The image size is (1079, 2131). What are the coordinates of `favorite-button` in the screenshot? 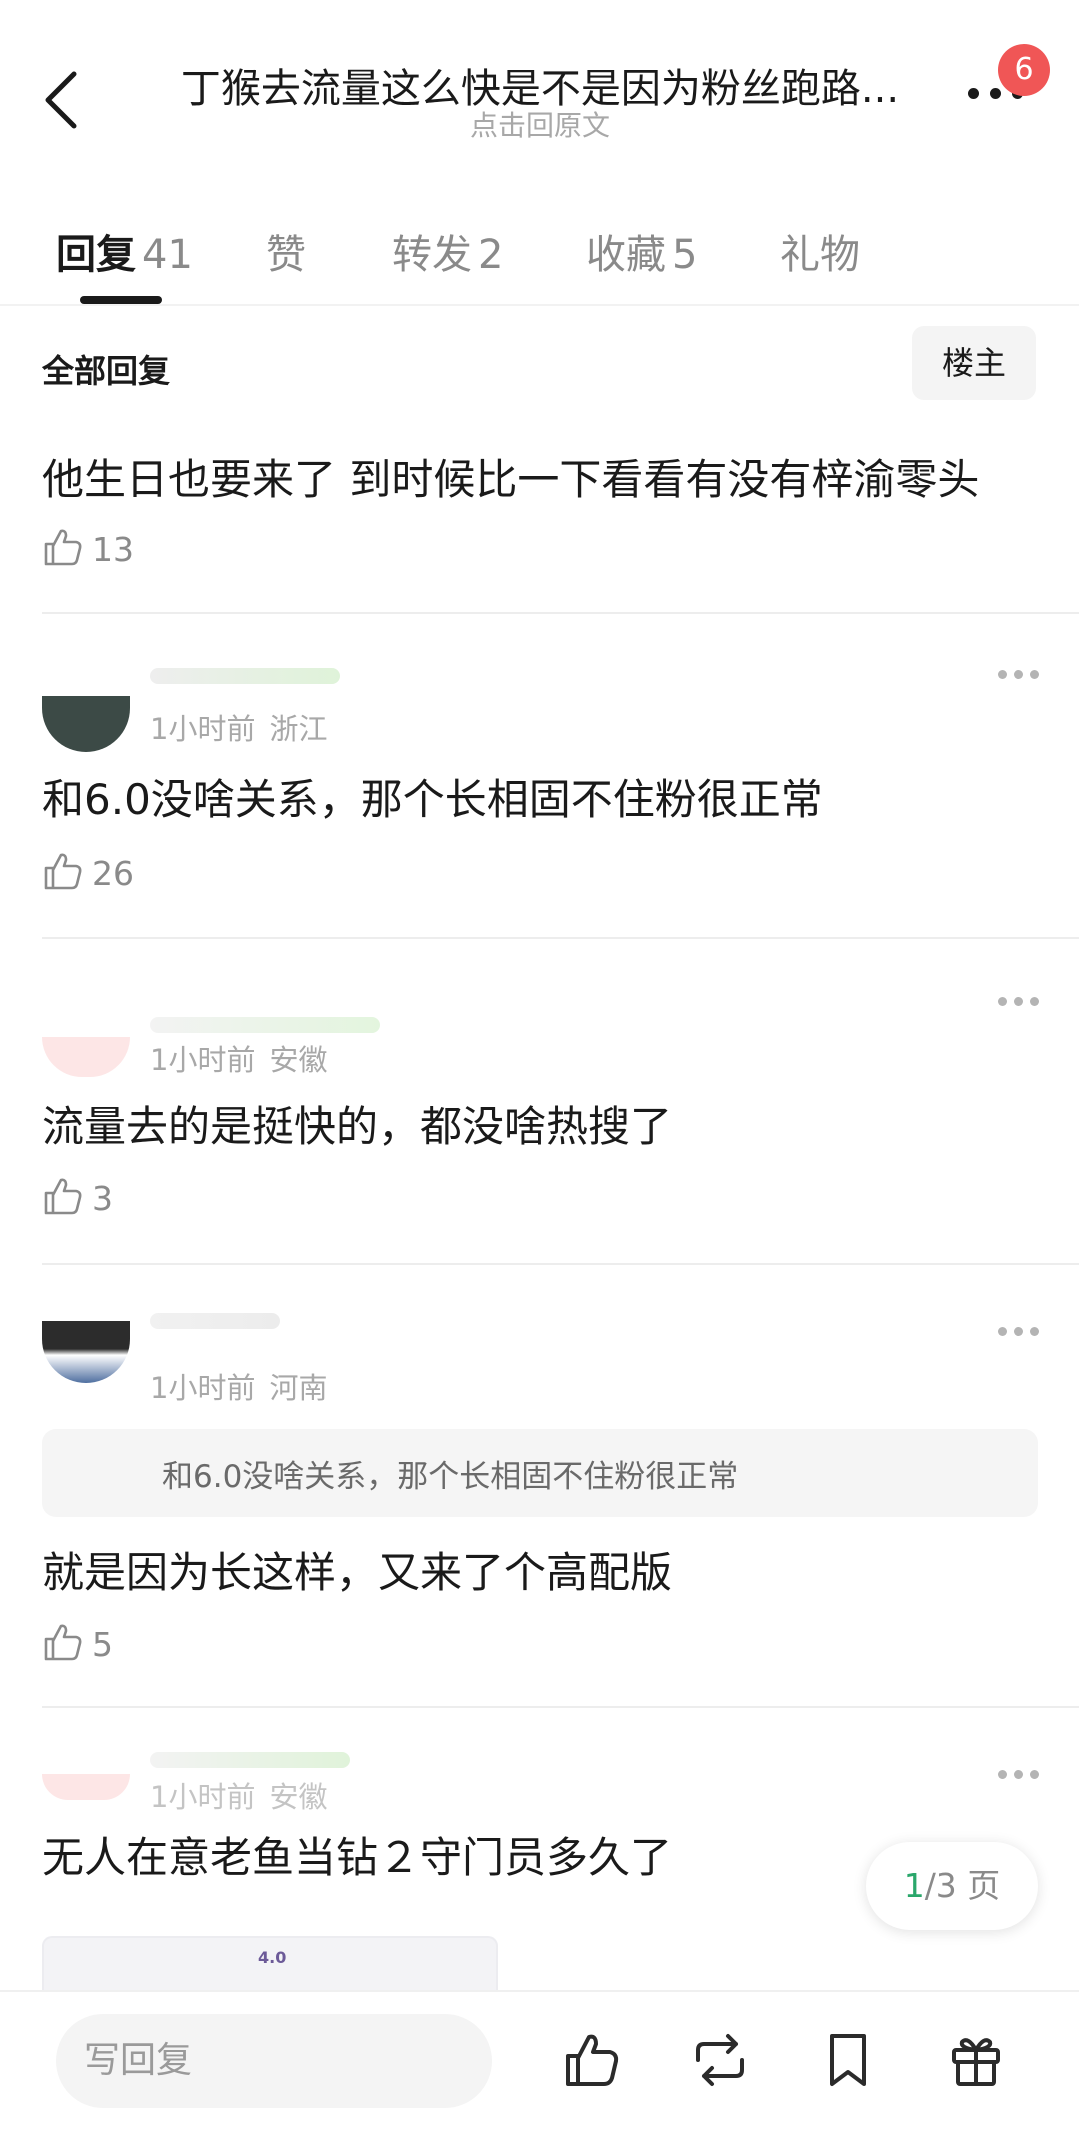 It's located at (848, 2060).